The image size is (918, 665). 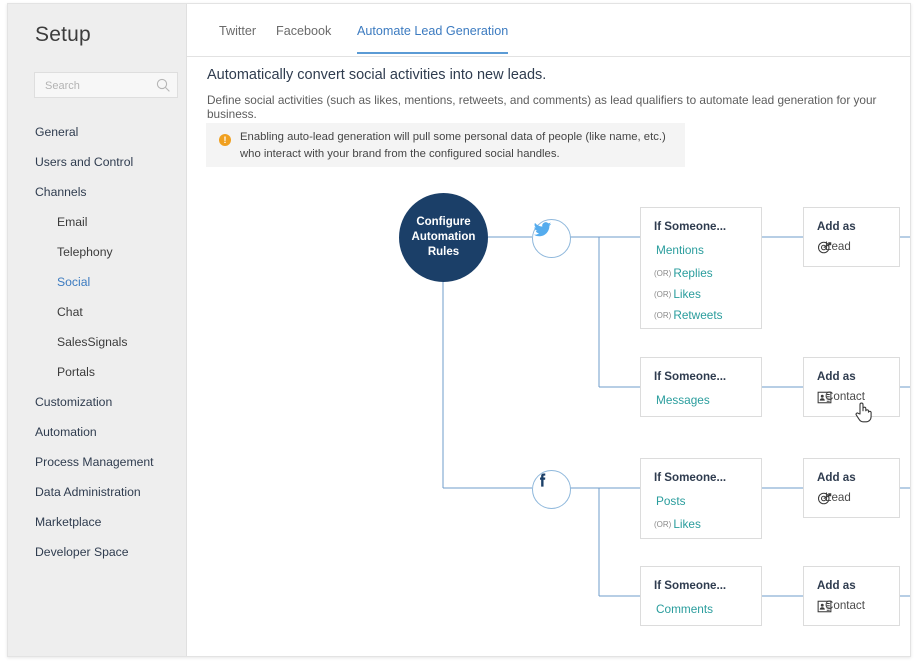 I want to click on sidebar-item-label: Social, so click(x=74, y=282).